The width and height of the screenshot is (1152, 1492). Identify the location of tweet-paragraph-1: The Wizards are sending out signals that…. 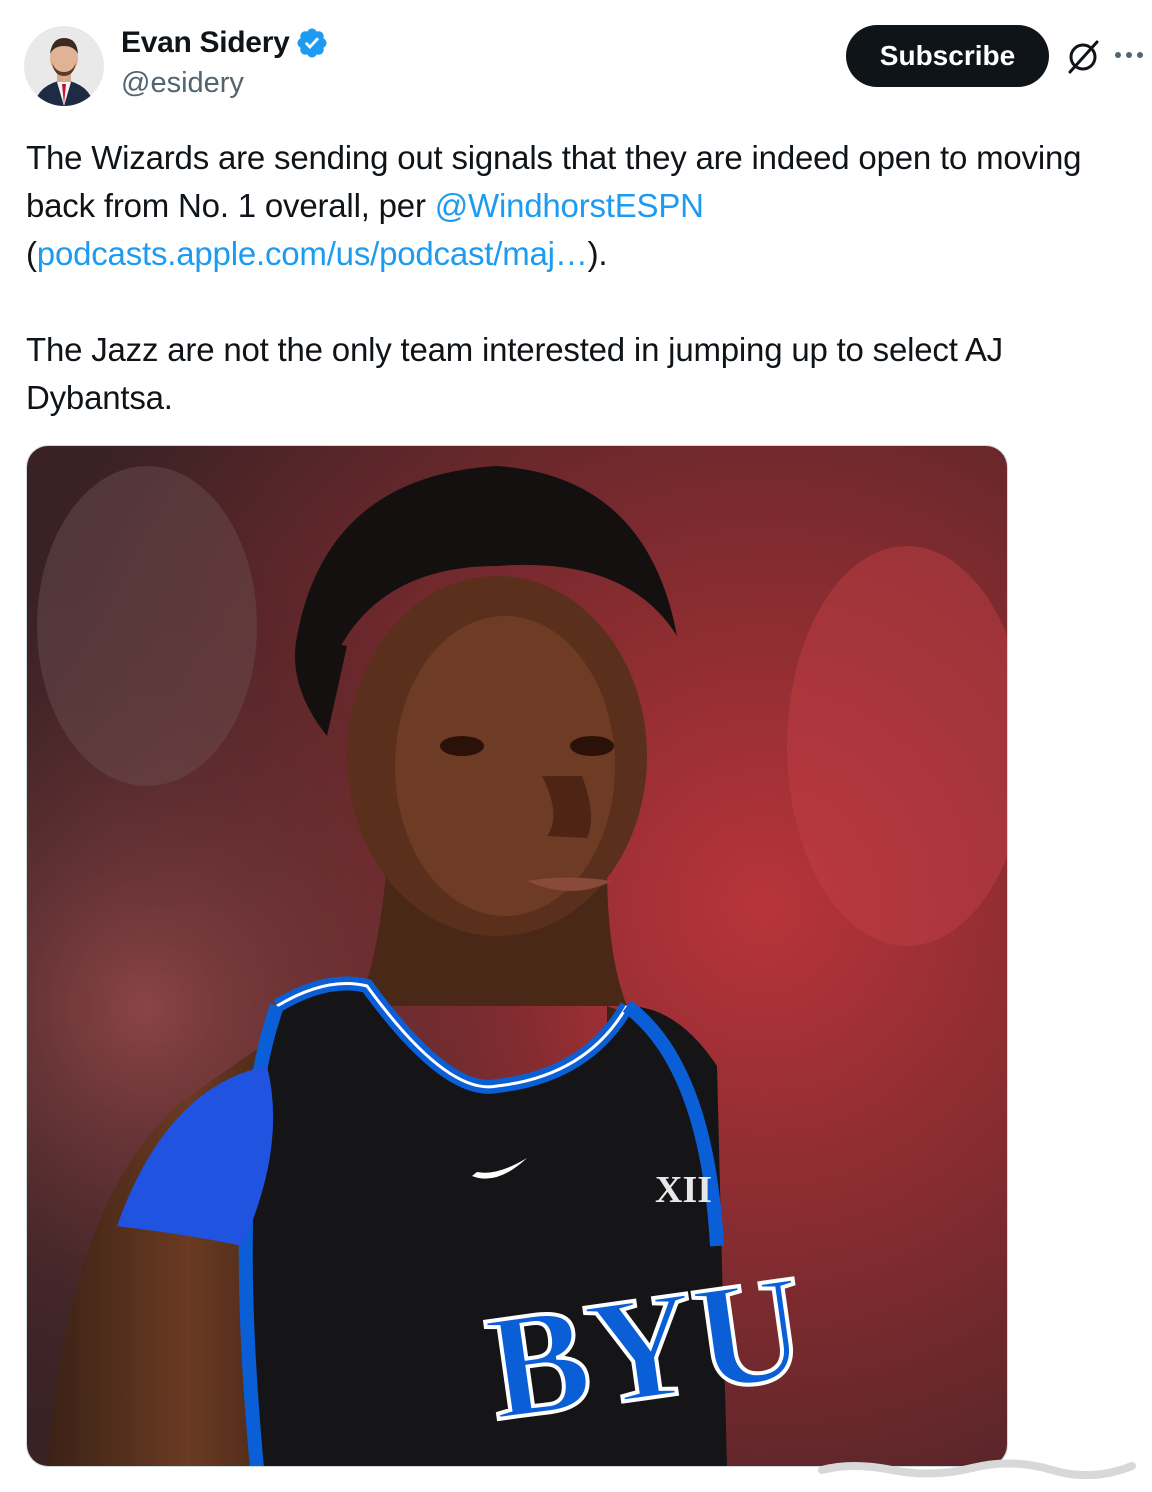
(588, 206).